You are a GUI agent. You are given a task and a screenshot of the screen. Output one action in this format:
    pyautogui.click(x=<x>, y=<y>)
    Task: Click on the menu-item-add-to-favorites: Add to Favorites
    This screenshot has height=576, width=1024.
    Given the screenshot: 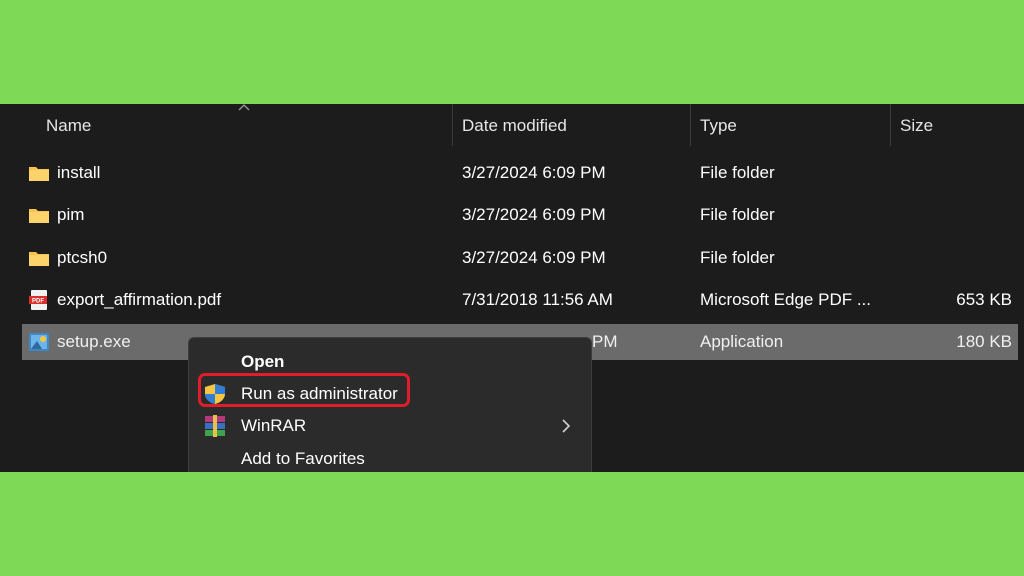 What is the action you would take?
    pyautogui.click(x=390, y=457)
    